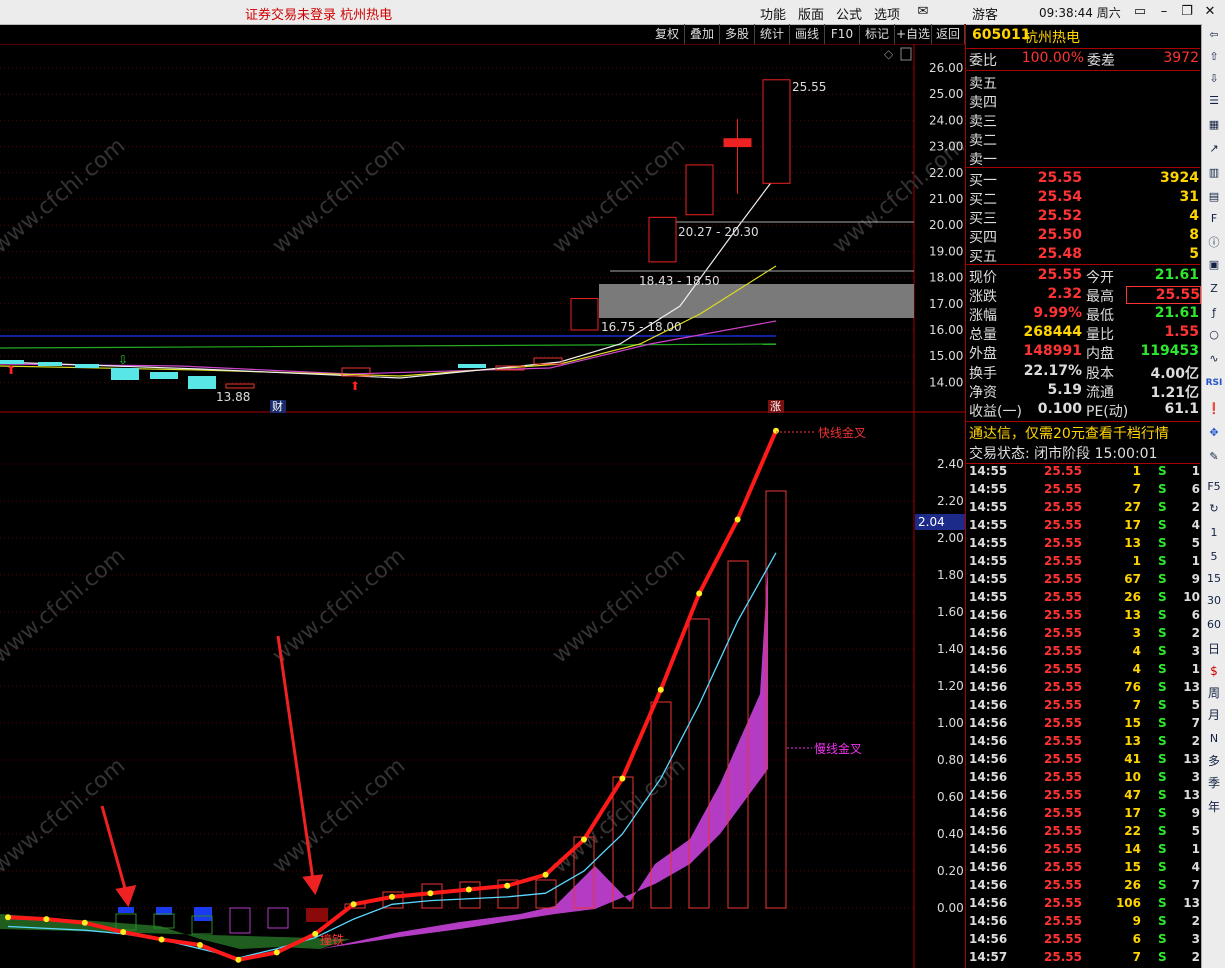 Image resolution: width=1225 pixels, height=968 pixels. I want to click on tick-time: 14:56, so click(988, 813).